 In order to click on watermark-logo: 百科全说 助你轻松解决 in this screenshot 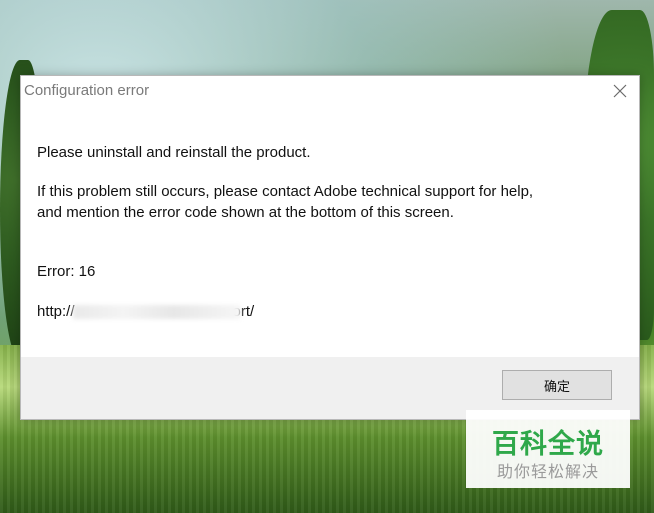, I will do `click(548, 449)`.